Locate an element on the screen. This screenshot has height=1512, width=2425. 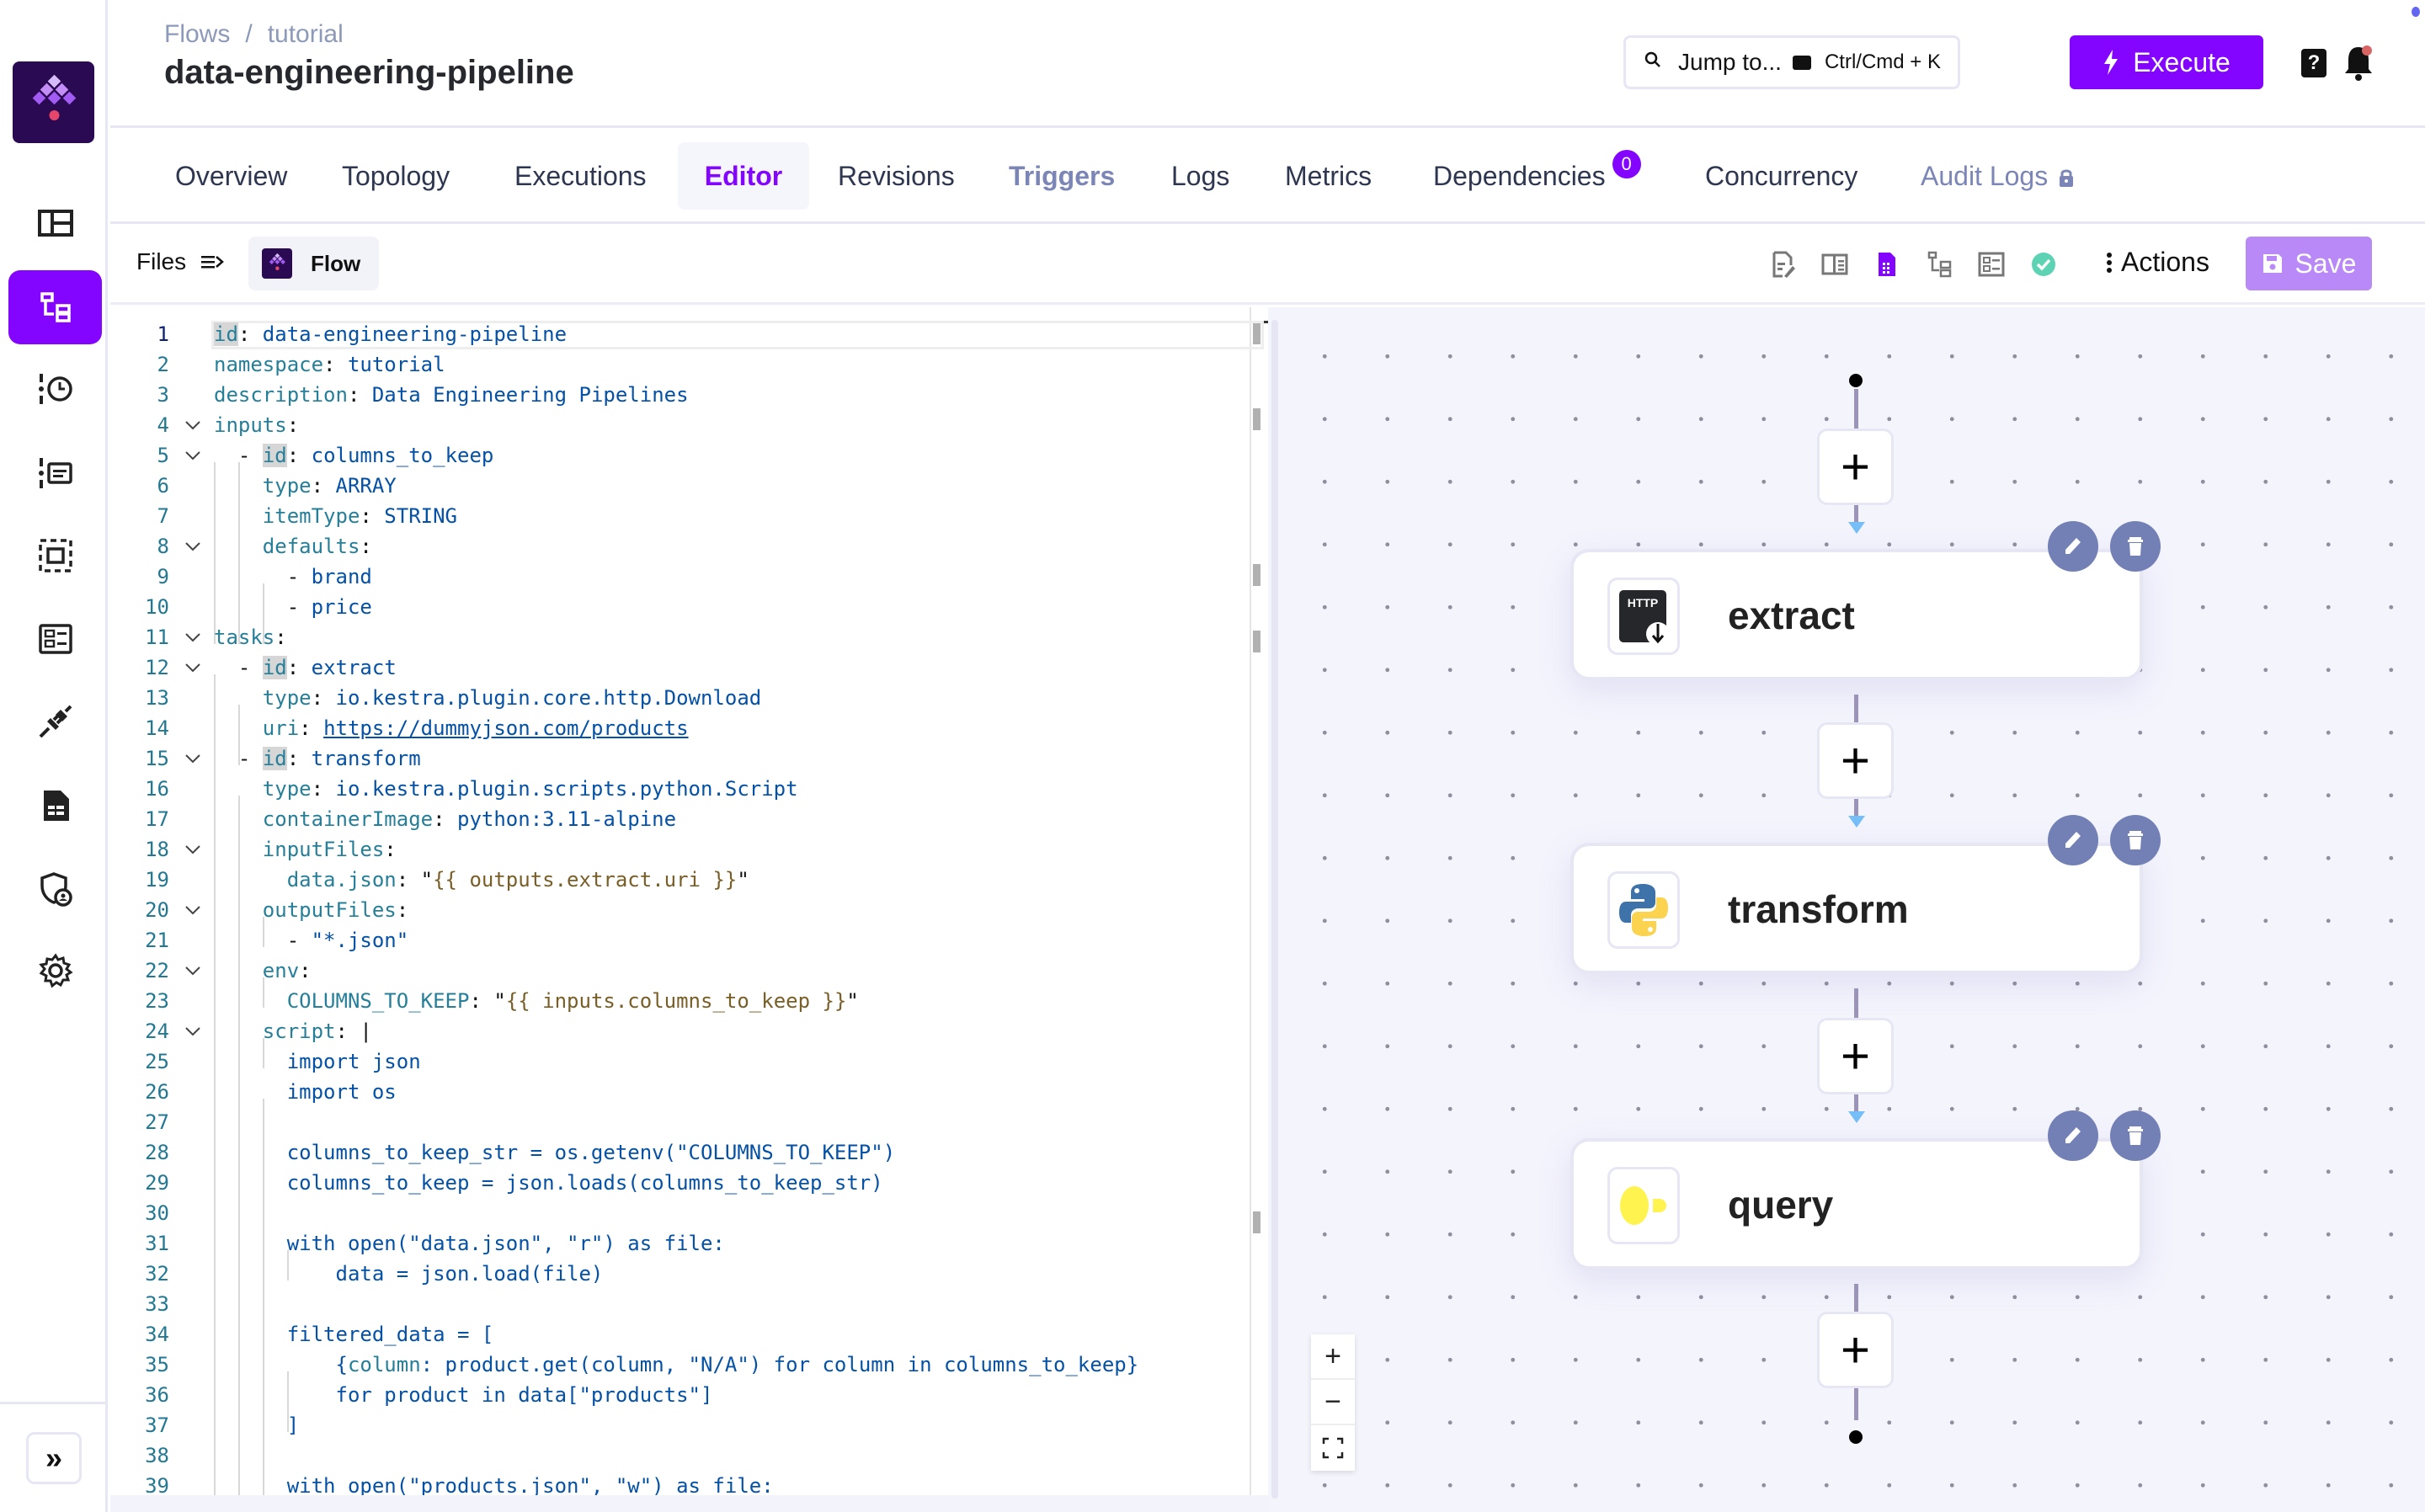
jump-to-search: Jump to... Ctrl/Cmd + K is located at coordinates (1791, 62).